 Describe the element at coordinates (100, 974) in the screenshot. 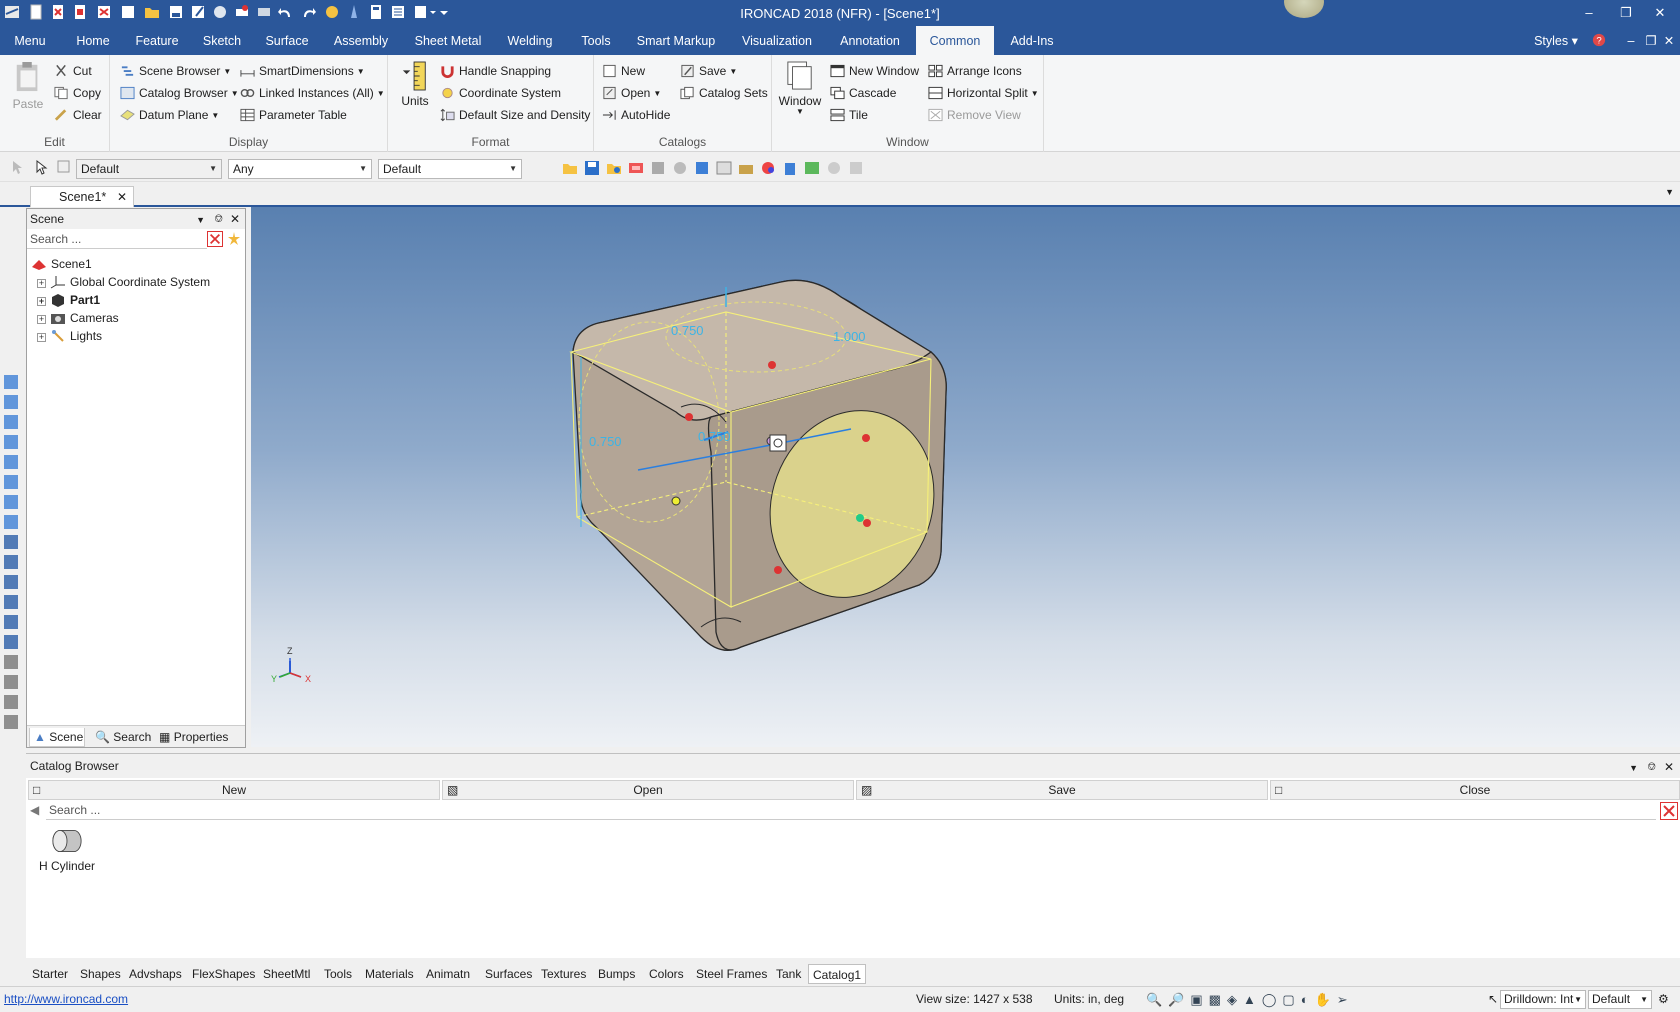

I see `catalog-tab-shapes: Shapes` at that location.